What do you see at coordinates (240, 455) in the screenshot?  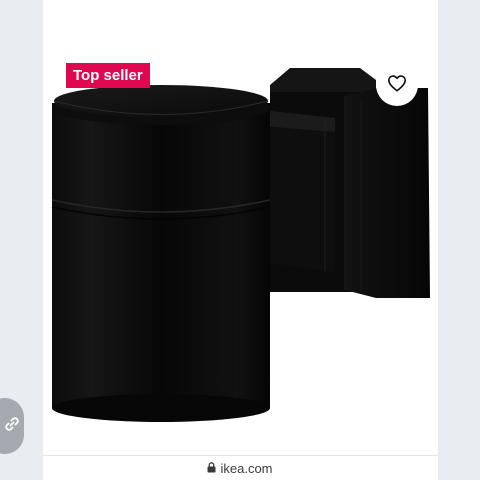 I see `url-divider` at bounding box center [240, 455].